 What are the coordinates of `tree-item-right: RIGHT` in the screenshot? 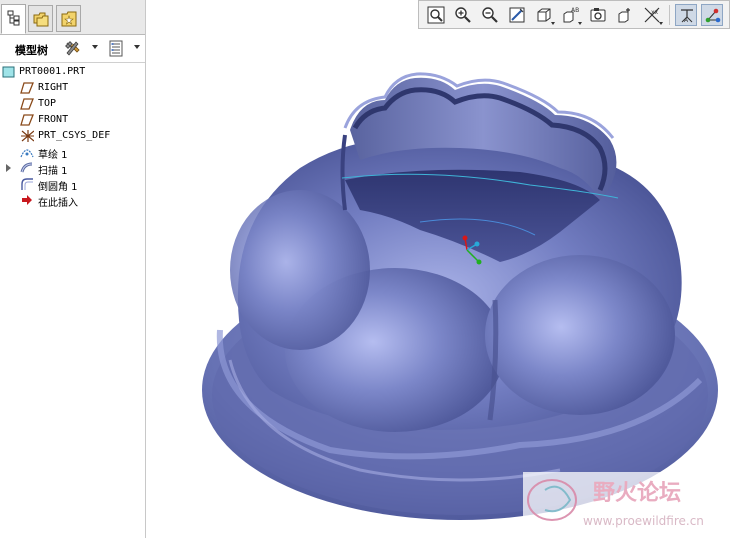 It's located at (72, 88).